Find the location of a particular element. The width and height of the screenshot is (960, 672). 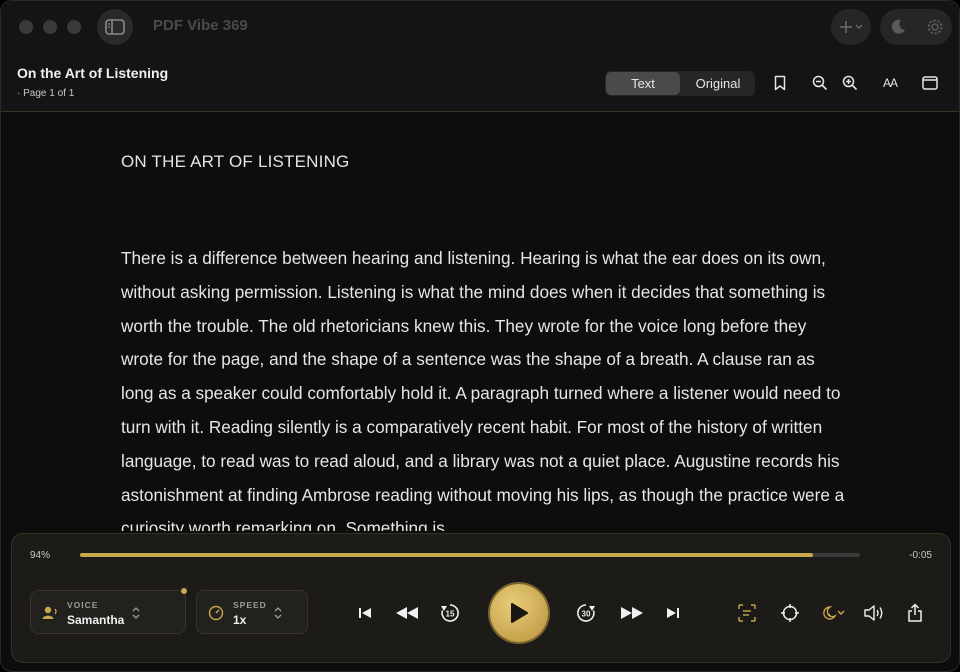

new-document-button is located at coordinates (851, 27).